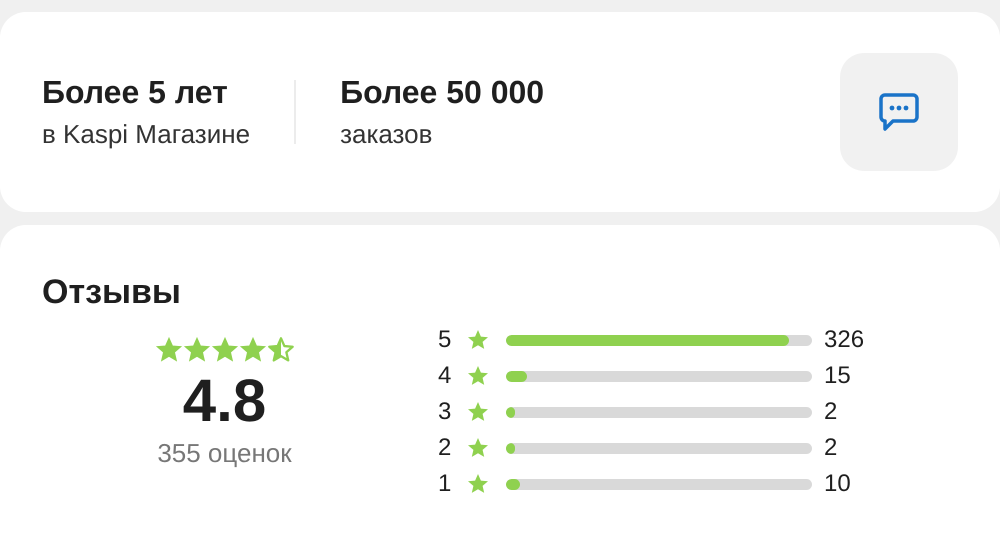 The image size is (1000, 544). What do you see at coordinates (837, 376) in the screenshot?
I see `review-count: 15` at bounding box center [837, 376].